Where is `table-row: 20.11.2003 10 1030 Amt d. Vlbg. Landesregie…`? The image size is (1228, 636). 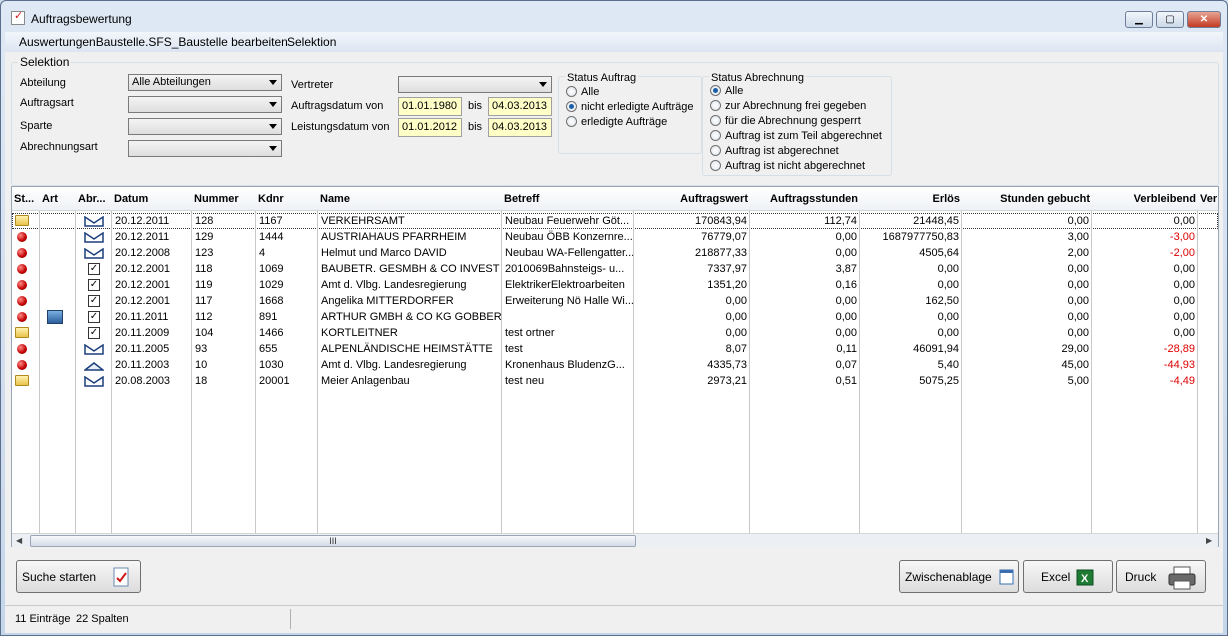
table-row: 20.11.2003 10 1030 Amt d. Vlbg. Landesregie… is located at coordinates (615, 365).